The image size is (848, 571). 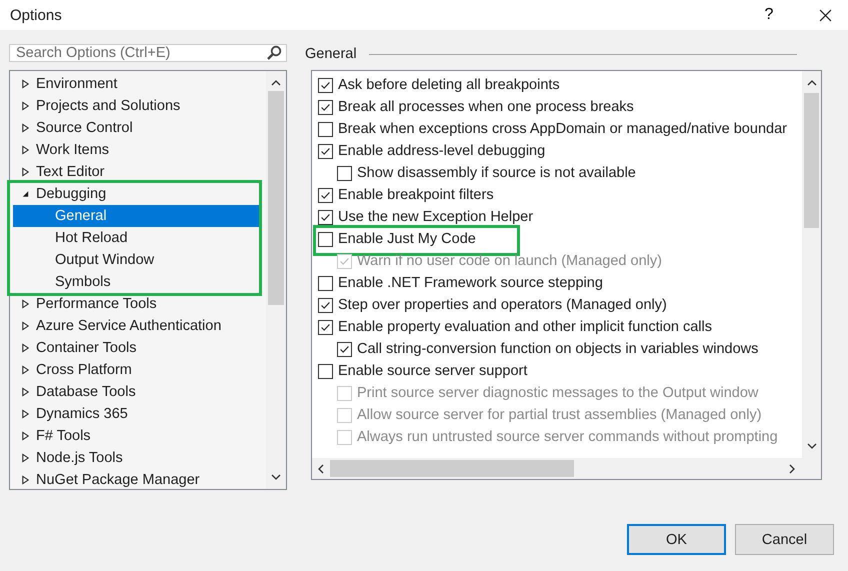 What do you see at coordinates (136, 216) in the screenshot?
I see `tree-item: General` at bounding box center [136, 216].